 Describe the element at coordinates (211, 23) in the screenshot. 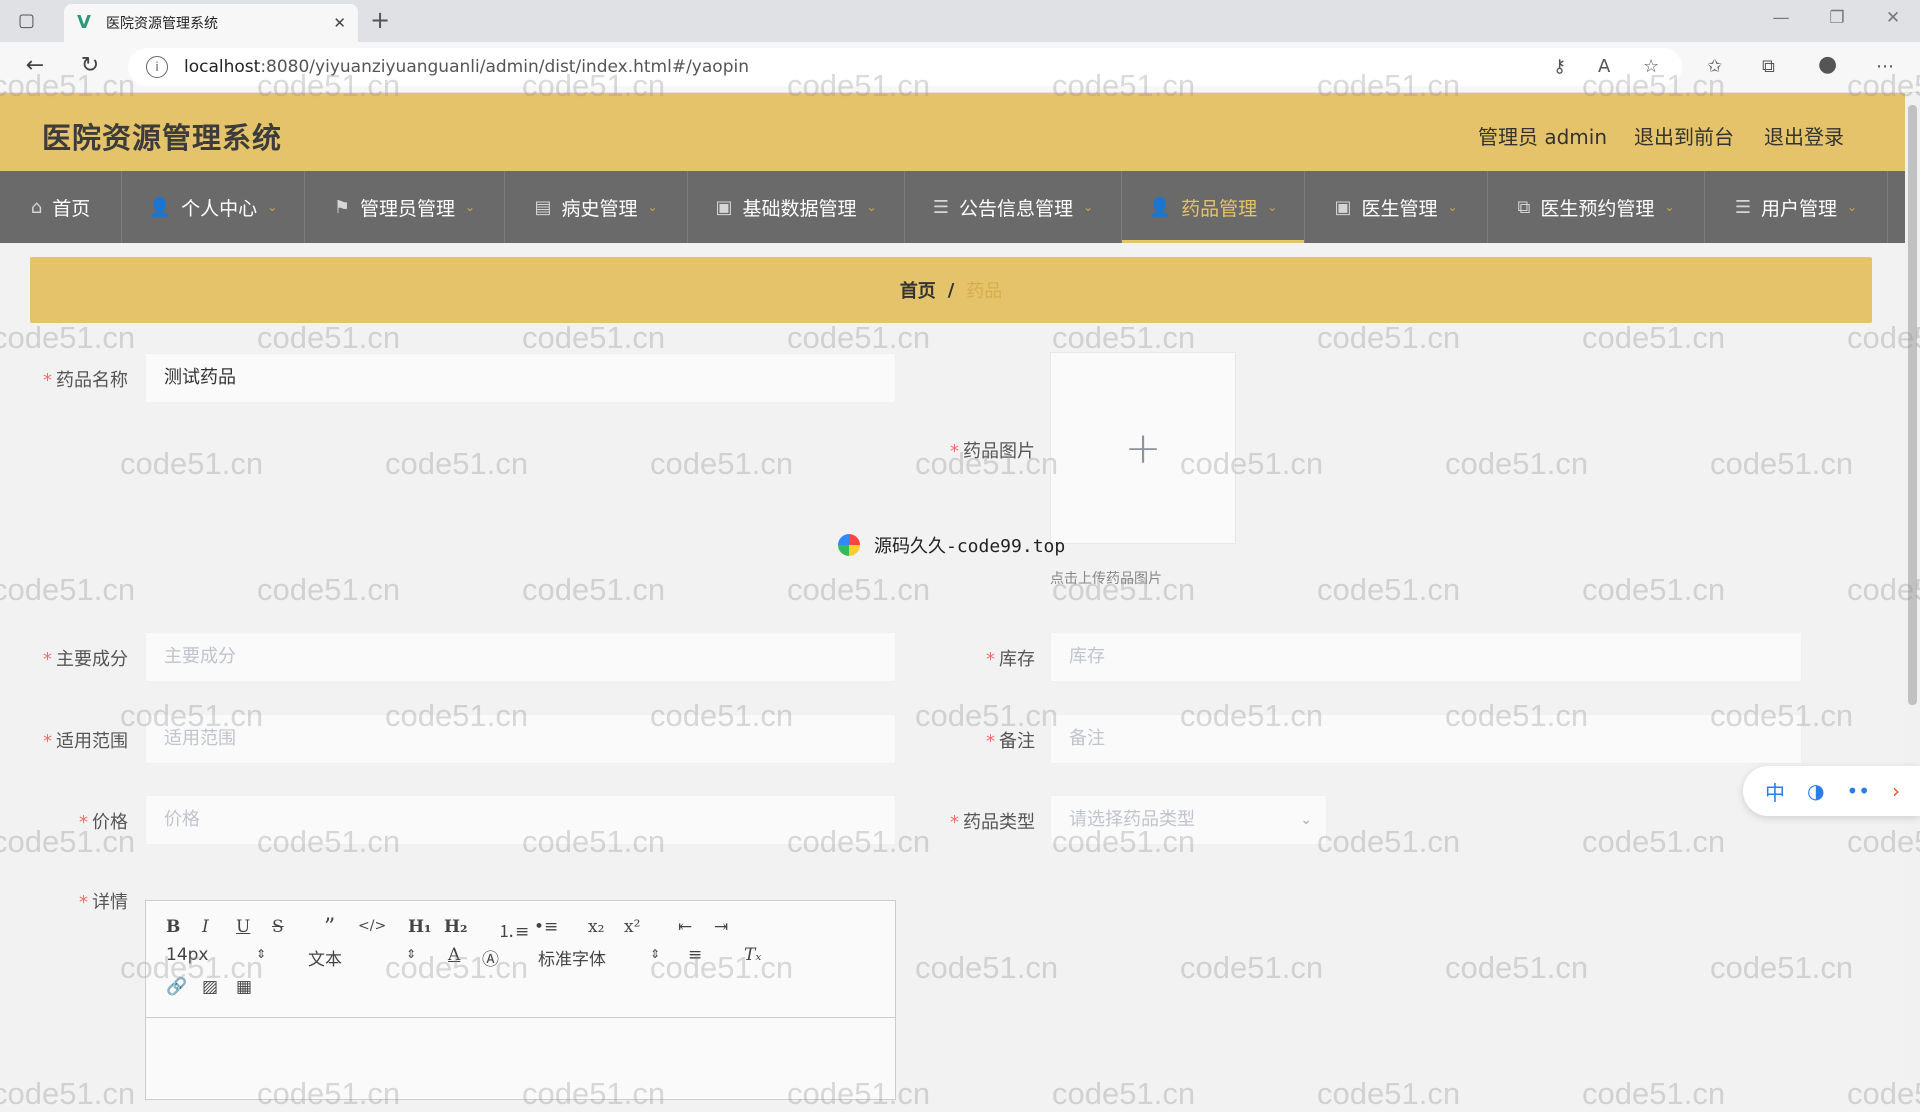

I see `browser-tab: V 医院资源管理系统 ✕` at that location.